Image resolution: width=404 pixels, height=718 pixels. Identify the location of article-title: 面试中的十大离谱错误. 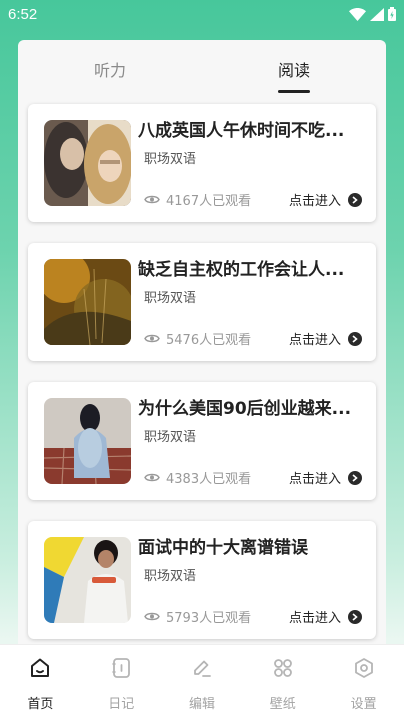
(223, 548).